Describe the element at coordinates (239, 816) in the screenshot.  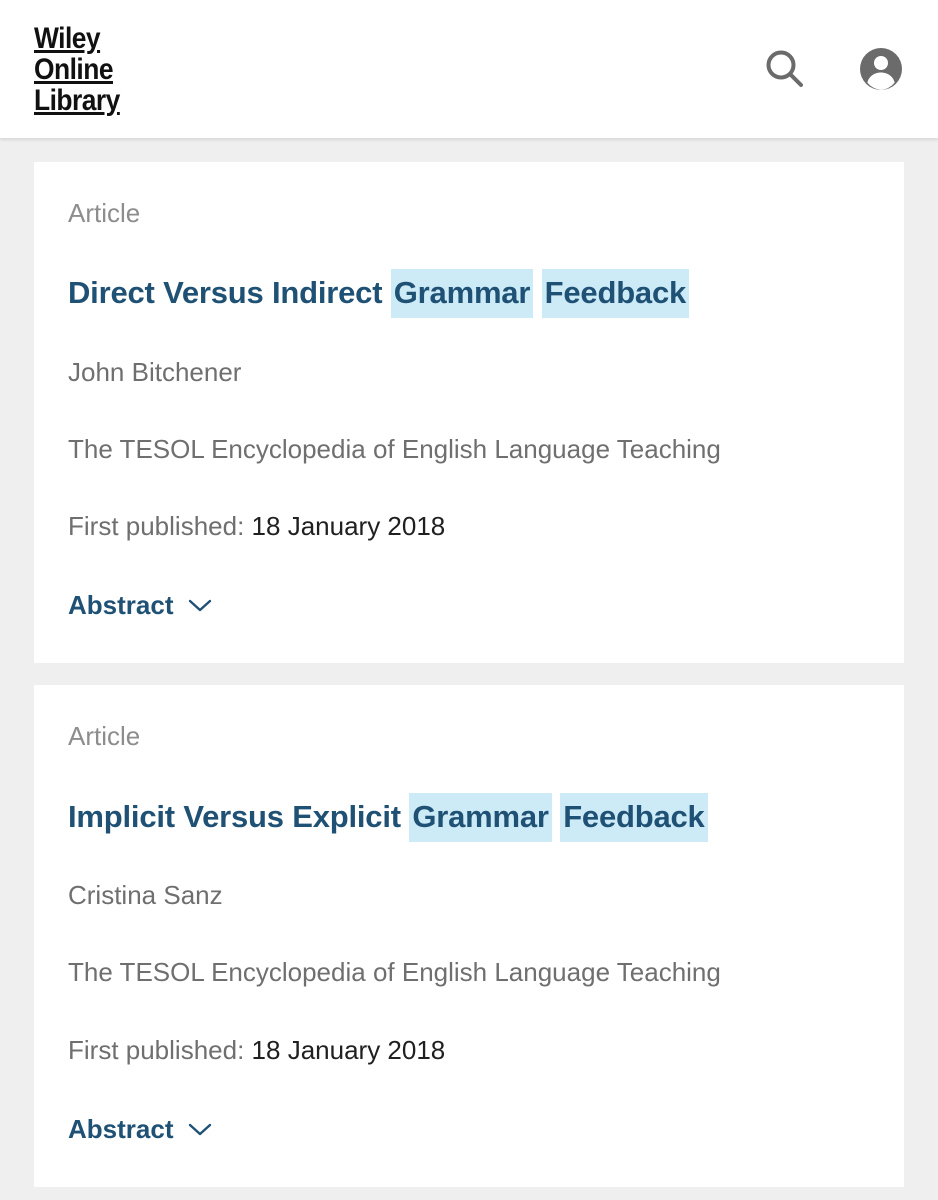
I see `title-segment: Implicit Versus Explicit` at that location.